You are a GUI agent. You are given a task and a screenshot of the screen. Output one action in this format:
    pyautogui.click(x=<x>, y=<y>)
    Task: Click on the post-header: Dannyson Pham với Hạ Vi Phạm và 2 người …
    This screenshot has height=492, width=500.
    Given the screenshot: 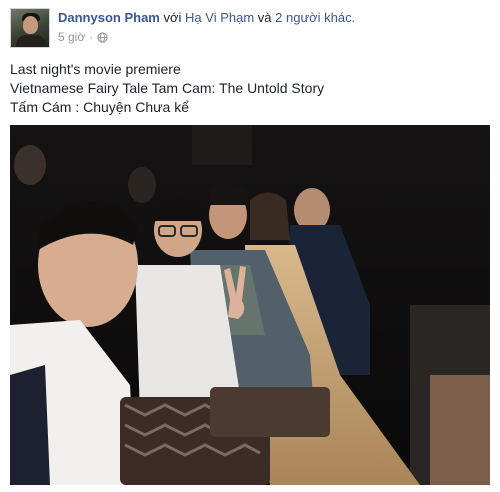 What is the action you would take?
    pyautogui.click(x=206, y=17)
    